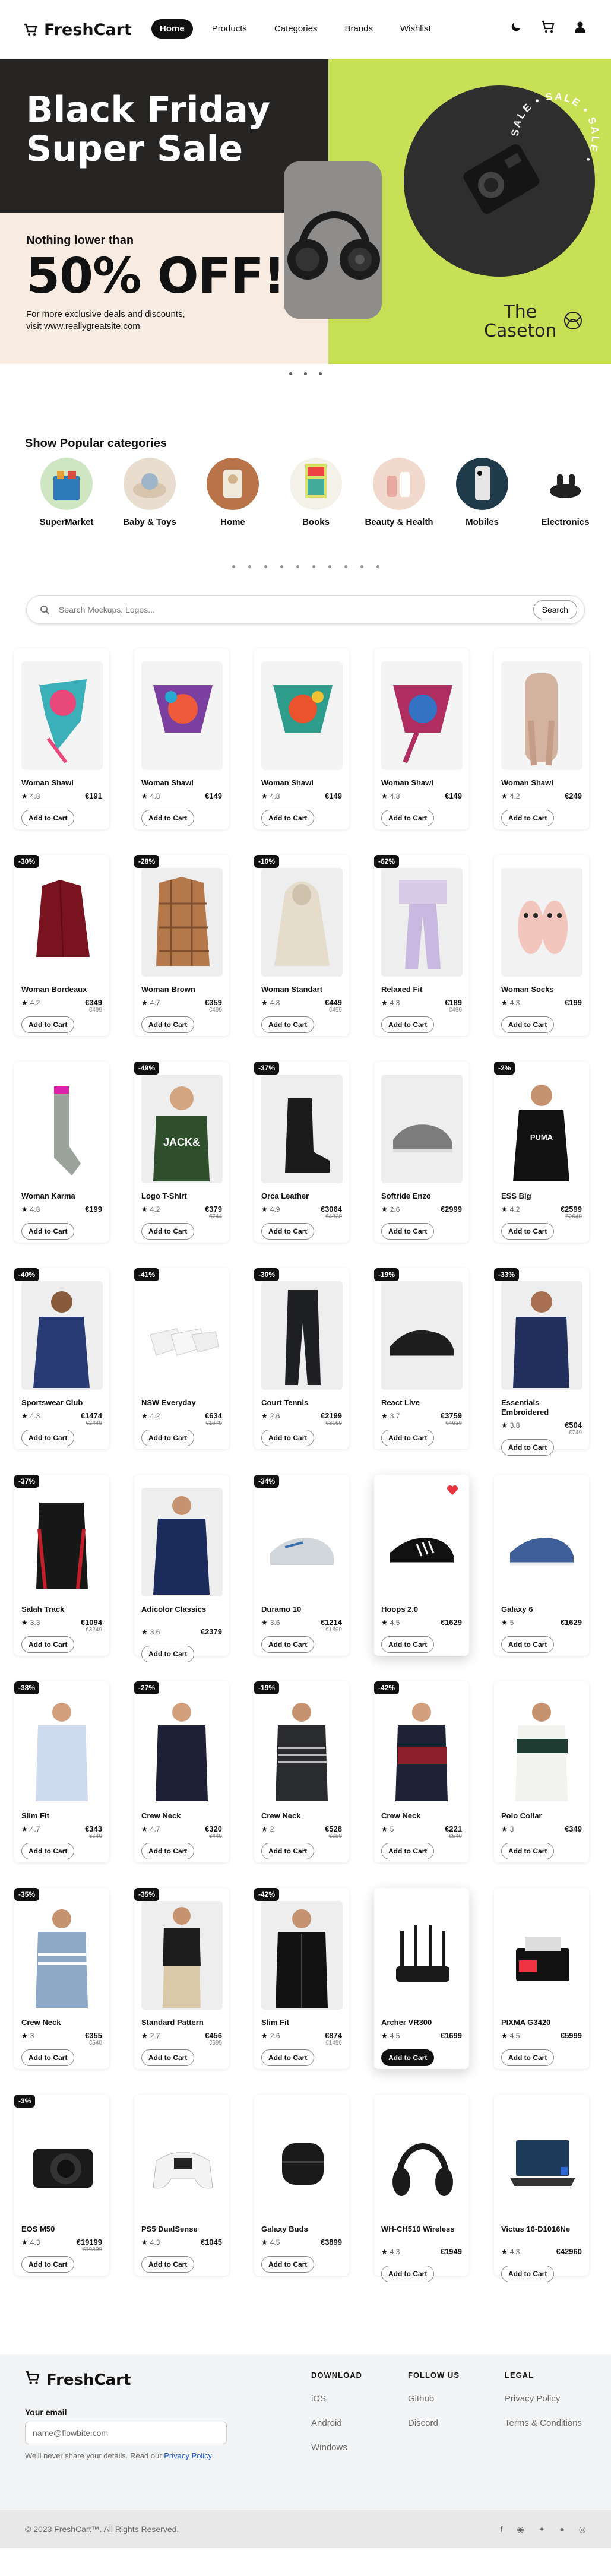 The width and height of the screenshot is (611, 2576). What do you see at coordinates (415, 29) in the screenshot?
I see `nav-wishlist: Wishlist` at bounding box center [415, 29].